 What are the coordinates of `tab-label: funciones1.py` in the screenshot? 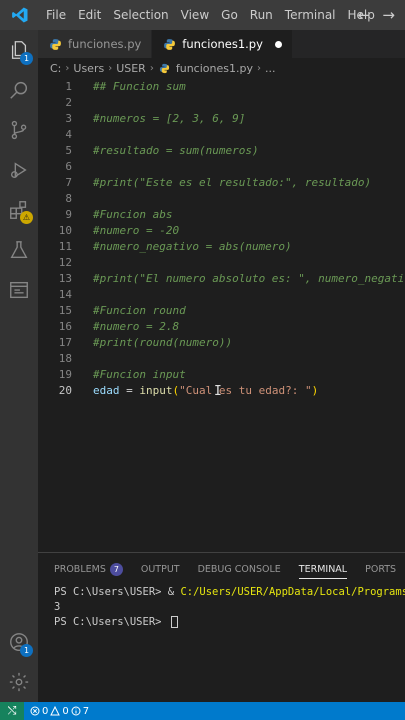 It's located at (222, 44).